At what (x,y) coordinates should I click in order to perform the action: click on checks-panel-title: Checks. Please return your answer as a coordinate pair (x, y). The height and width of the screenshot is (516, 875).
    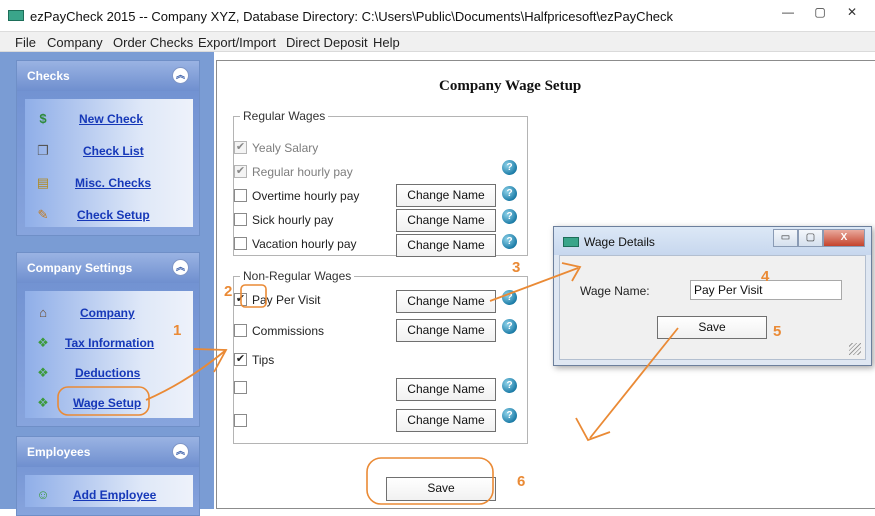
    Looking at the image, I should click on (48, 76).